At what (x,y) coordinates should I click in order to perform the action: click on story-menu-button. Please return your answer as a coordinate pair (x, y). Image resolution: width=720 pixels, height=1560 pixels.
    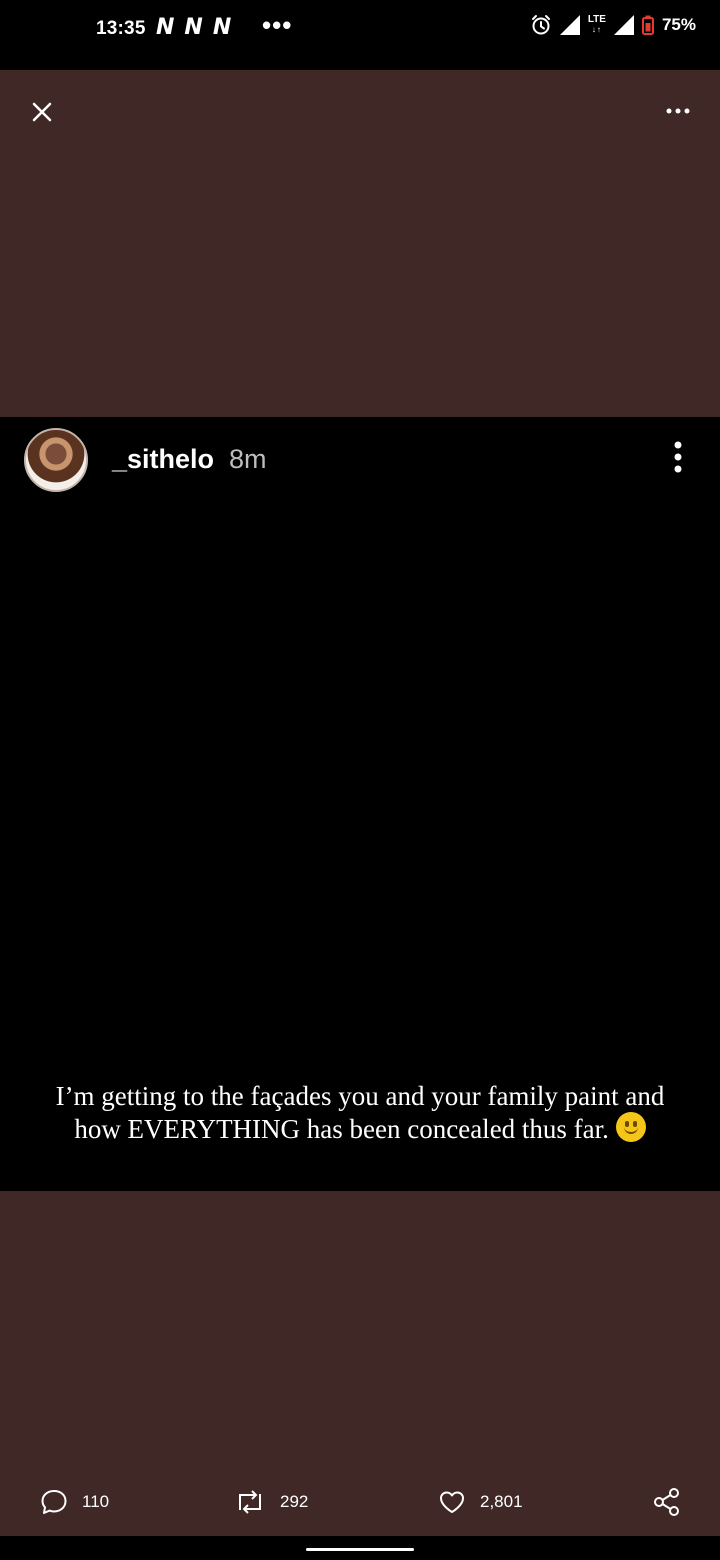
    Looking at the image, I should click on (678, 459).